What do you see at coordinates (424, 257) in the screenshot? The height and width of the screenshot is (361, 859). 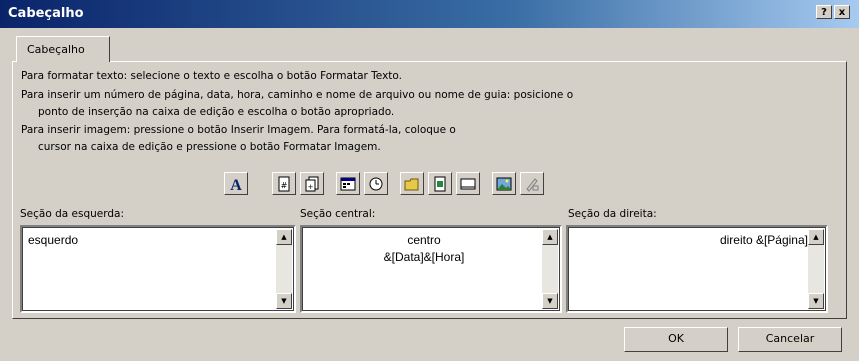 I see `center-line-2: &[Data]&[Hora]` at bounding box center [424, 257].